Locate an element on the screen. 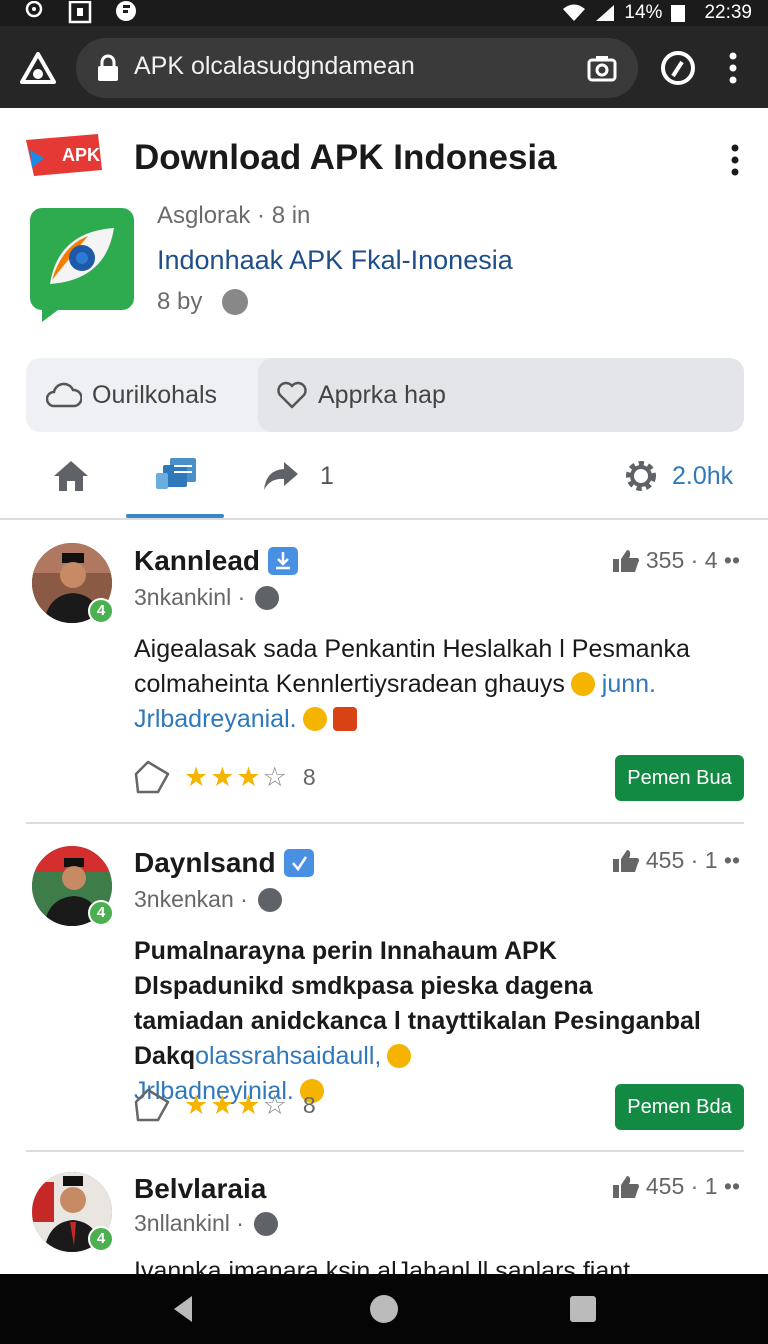 This screenshot has width=768, height=1344. author-name: Daynlsand is located at coordinates (205, 862).